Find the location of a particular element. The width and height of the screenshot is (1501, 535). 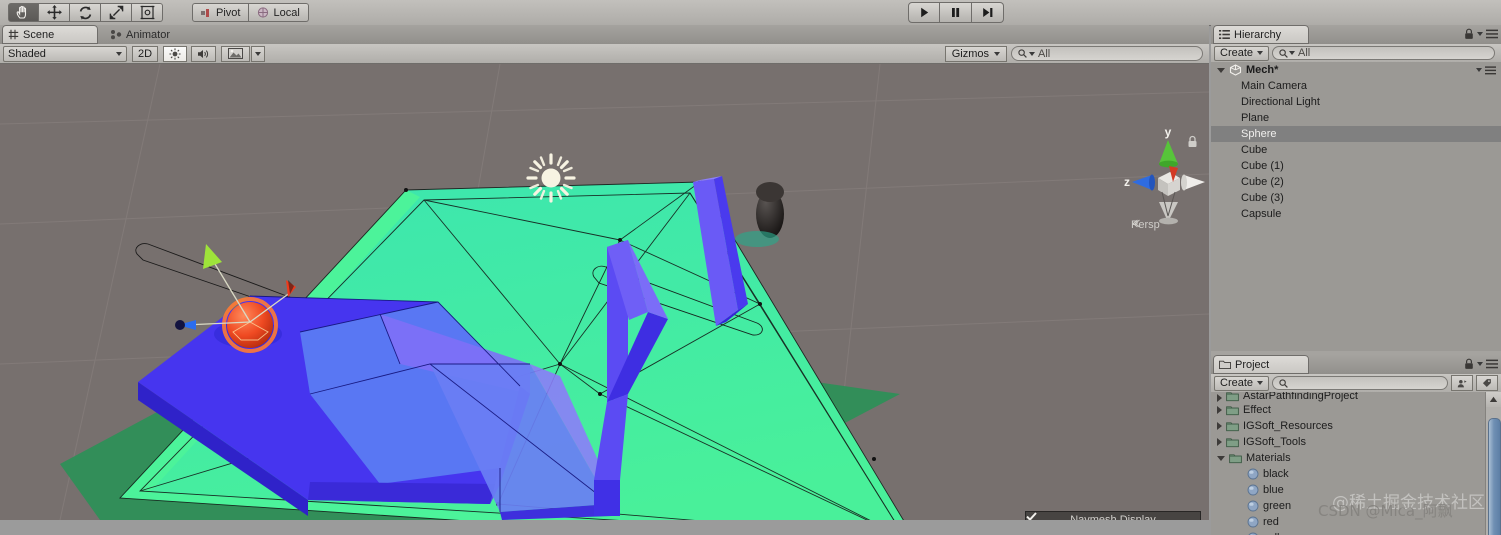

rotate-tool-button is located at coordinates (85, 12).